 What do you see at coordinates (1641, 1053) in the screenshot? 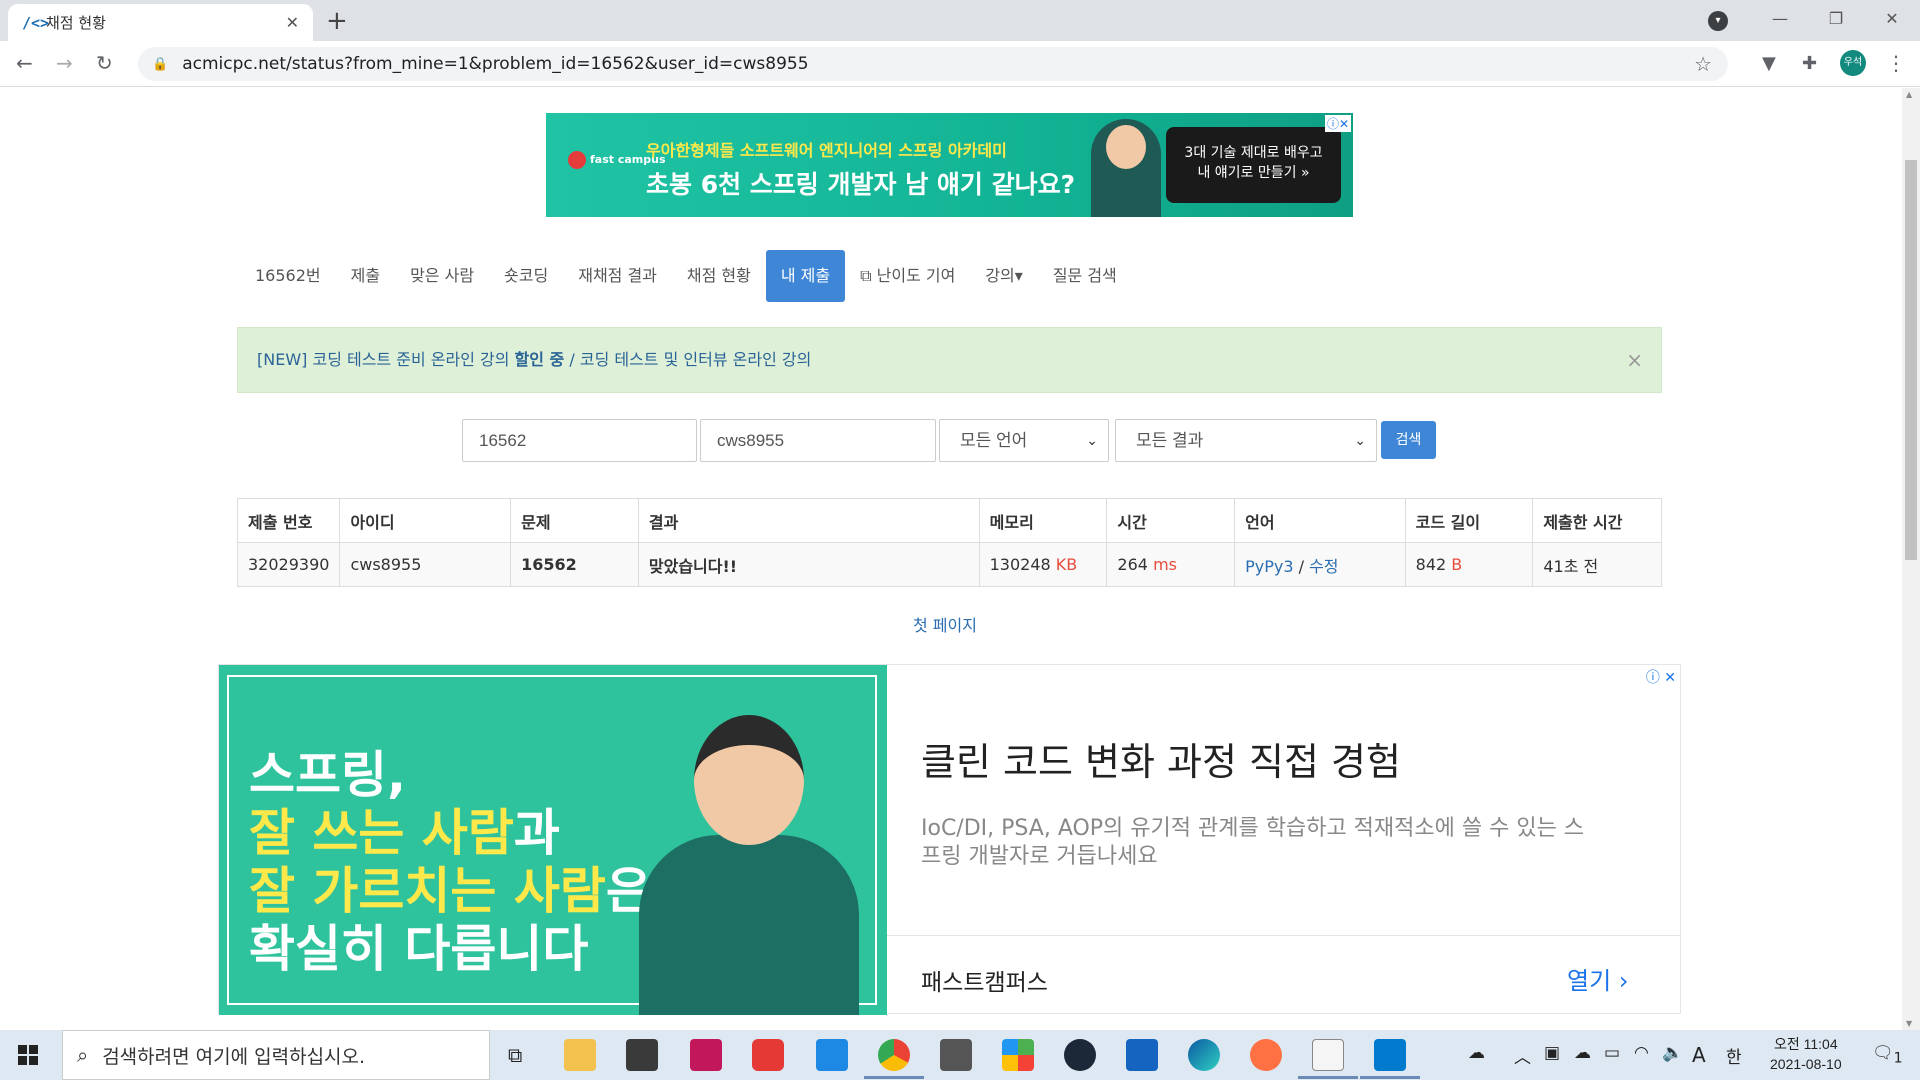
I see `wifi-icon: ◠` at bounding box center [1641, 1053].